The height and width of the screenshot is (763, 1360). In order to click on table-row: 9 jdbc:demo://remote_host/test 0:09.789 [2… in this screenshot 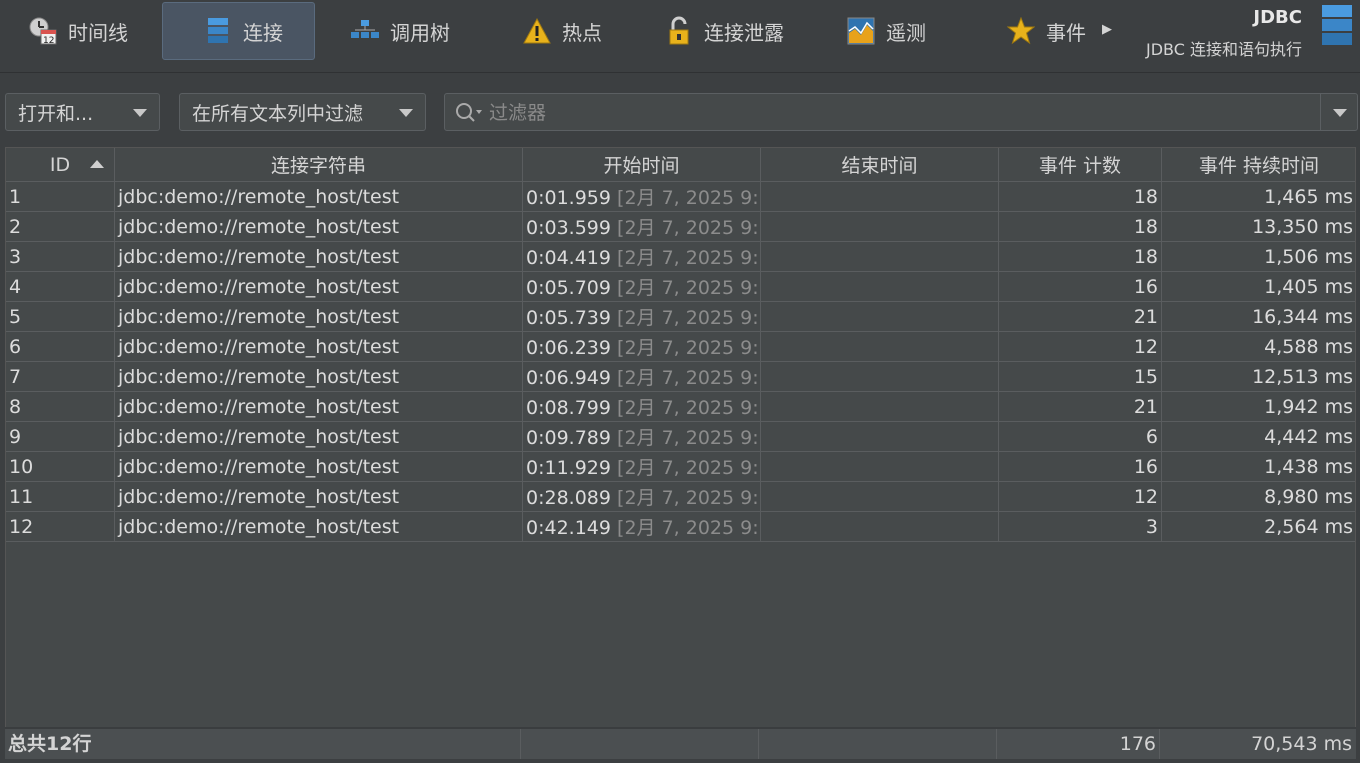, I will do `click(680, 436)`.